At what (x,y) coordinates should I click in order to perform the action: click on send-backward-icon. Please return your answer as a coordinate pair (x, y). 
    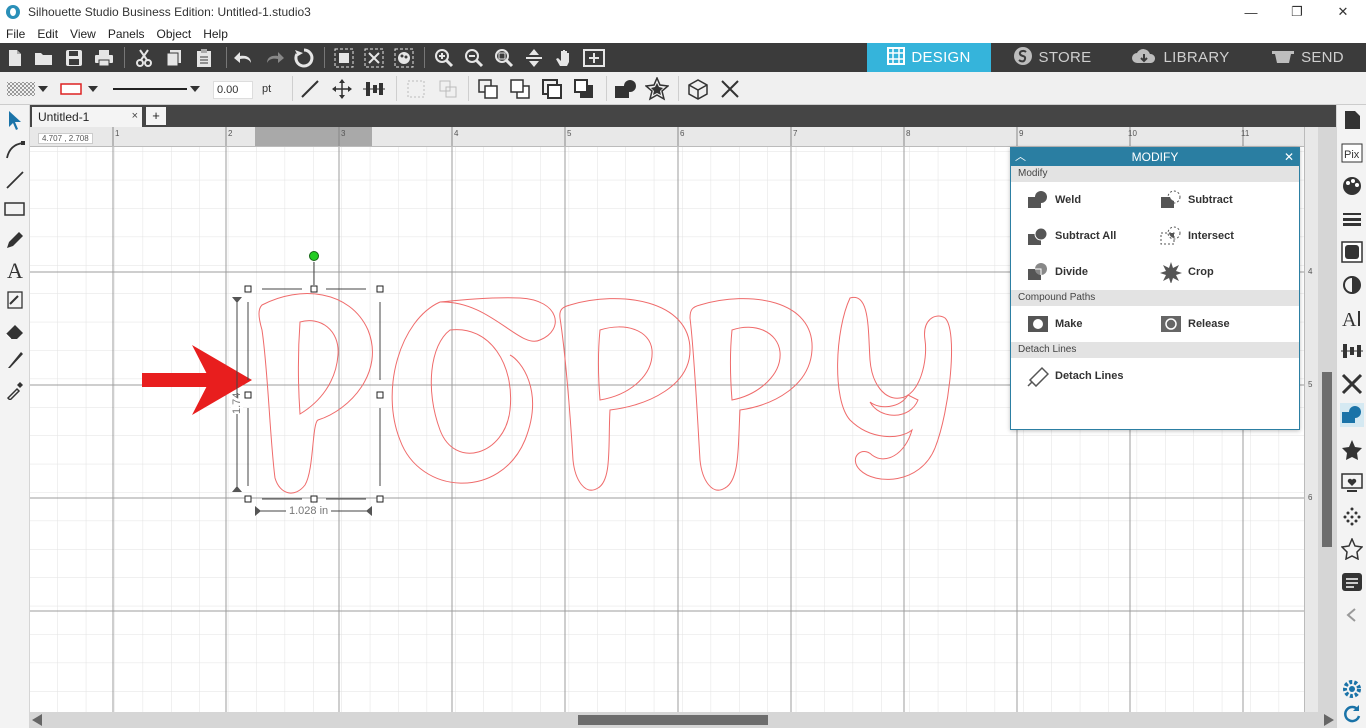
    Looking at the image, I should click on (584, 89).